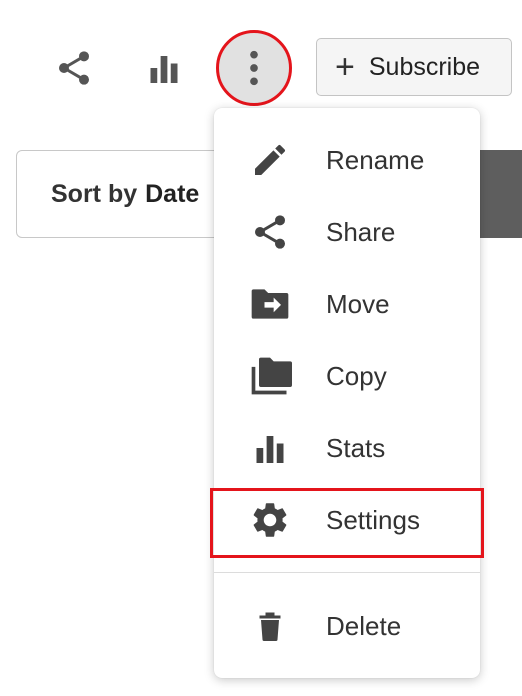  I want to click on share-button, so click(74, 68).